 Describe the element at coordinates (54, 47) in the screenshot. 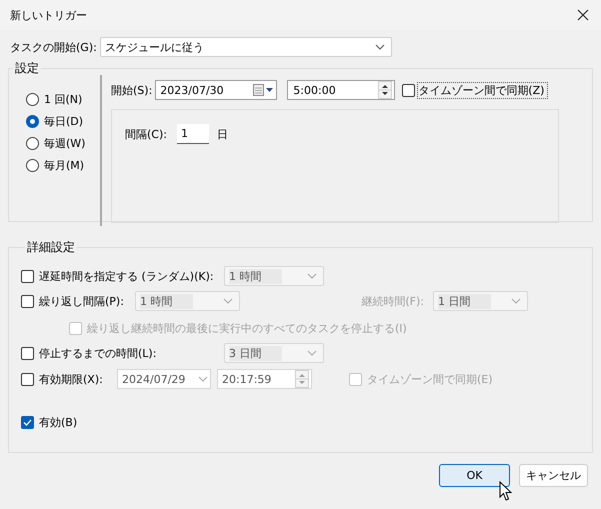

I see `field-label: タスクの開始(G):` at that location.